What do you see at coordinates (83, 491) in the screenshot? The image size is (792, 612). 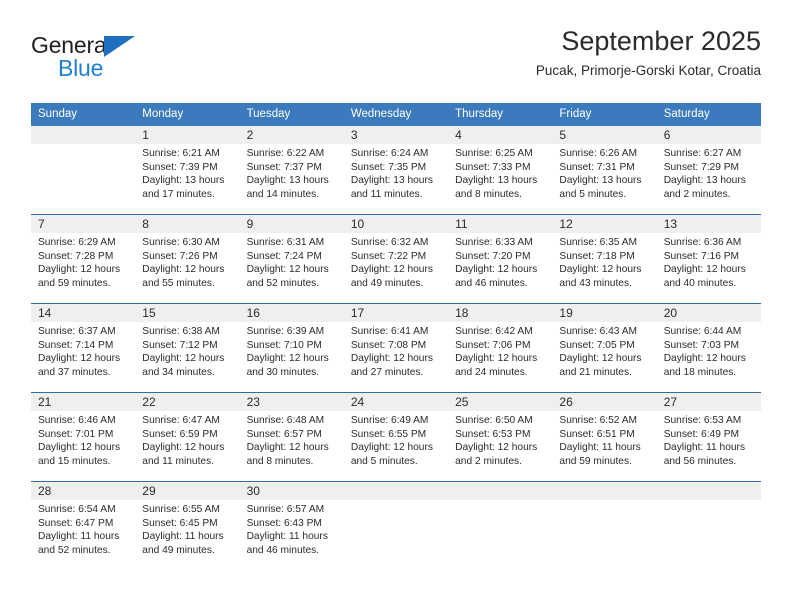 I see `day-number: 28` at bounding box center [83, 491].